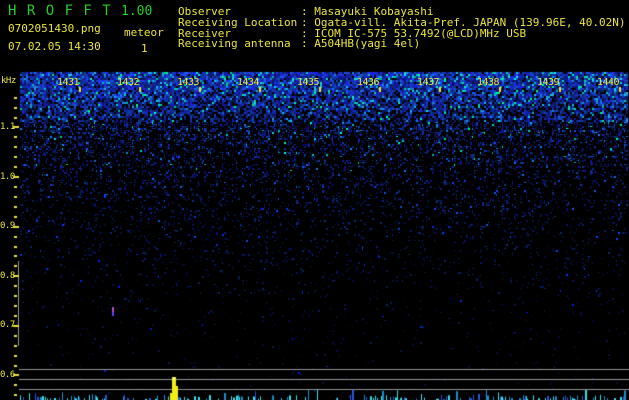 The image size is (629, 400). Describe the element at coordinates (367, 44) in the screenshot. I see `info-value: A504HB(yagi 4el)` at that location.